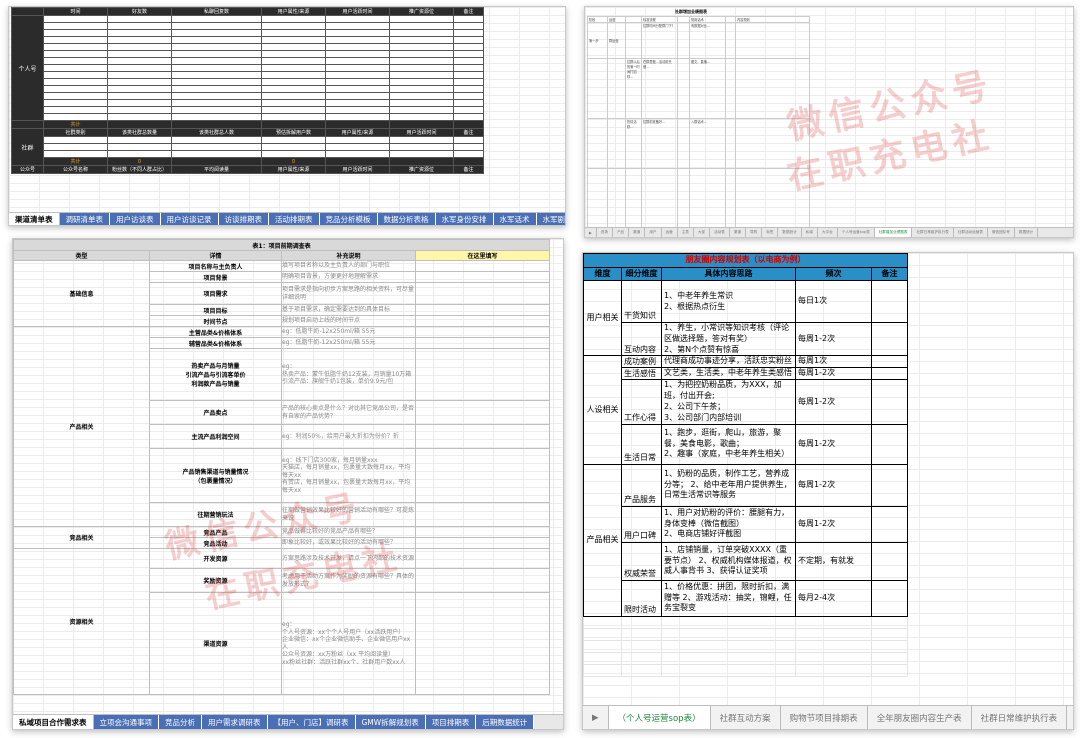 The width and height of the screenshot is (1080, 738). I want to click on sheet-tab: 活动排期表, so click(294, 219).